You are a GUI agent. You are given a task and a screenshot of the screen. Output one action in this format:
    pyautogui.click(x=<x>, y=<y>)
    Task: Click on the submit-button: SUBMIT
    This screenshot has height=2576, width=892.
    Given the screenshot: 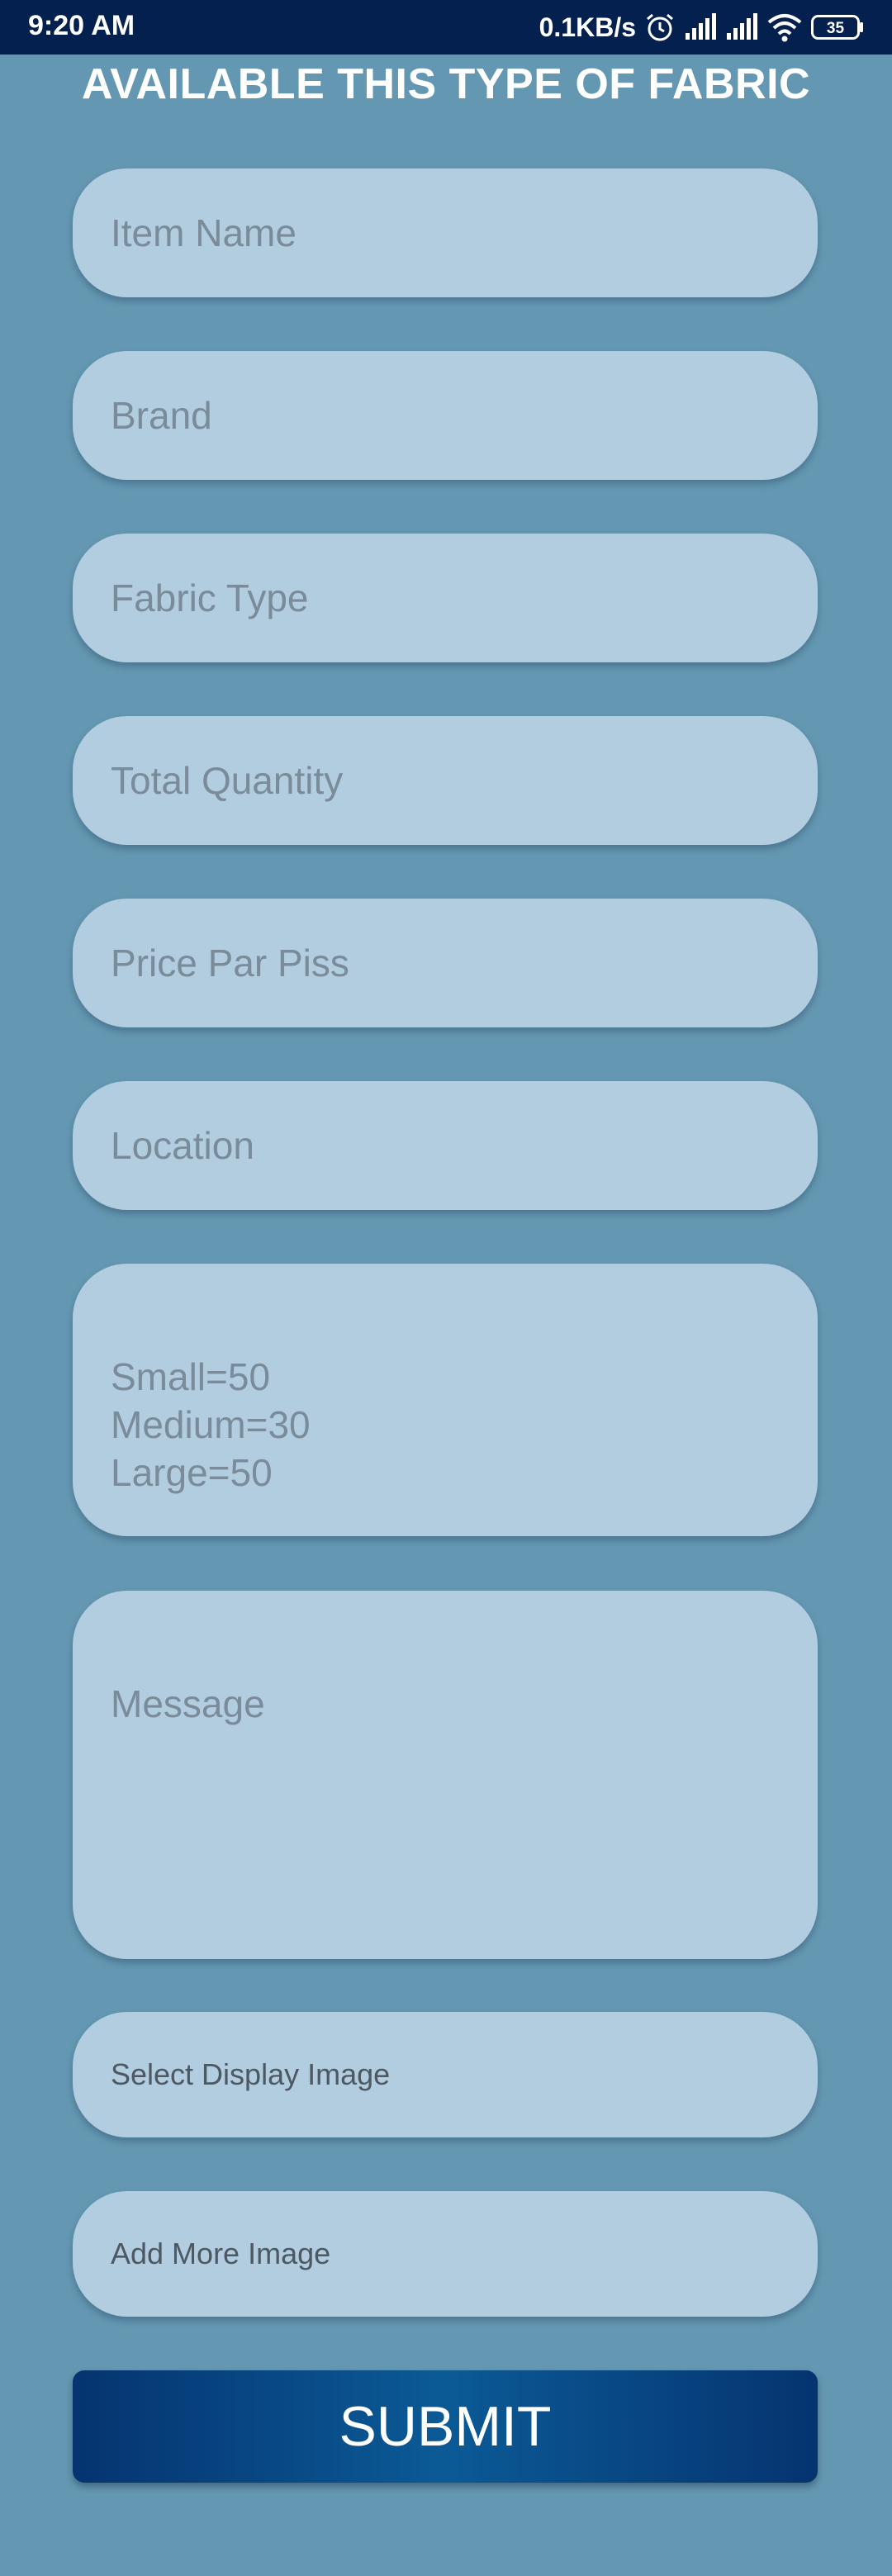 What is the action you would take?
    pyautogui.click(x=445, y=2426)
    